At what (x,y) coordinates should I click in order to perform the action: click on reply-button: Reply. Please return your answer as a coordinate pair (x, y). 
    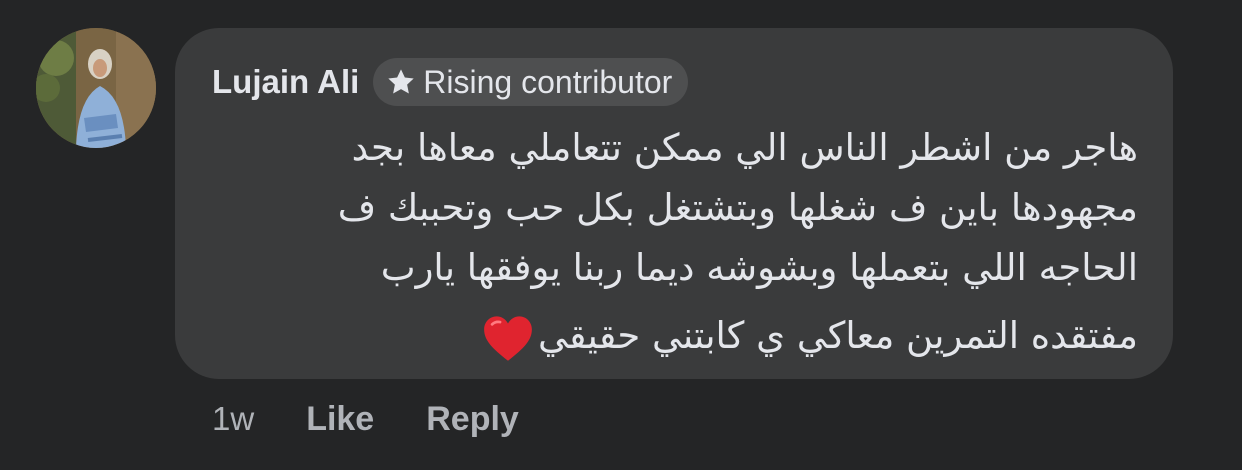
    Looking at the image, I should click on (472, 419).